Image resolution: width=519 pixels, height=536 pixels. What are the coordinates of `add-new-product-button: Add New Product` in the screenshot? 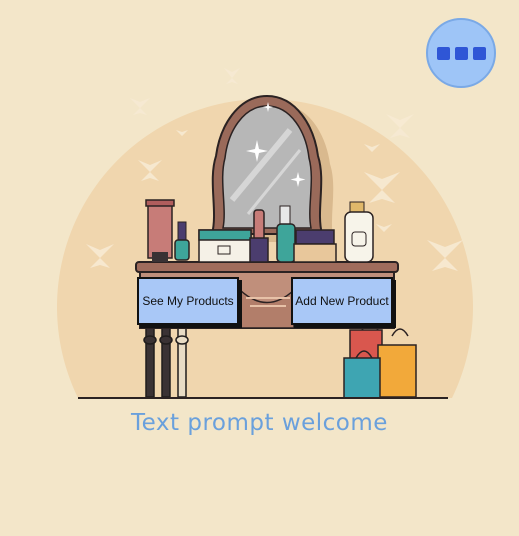 It's located at (342, 301).